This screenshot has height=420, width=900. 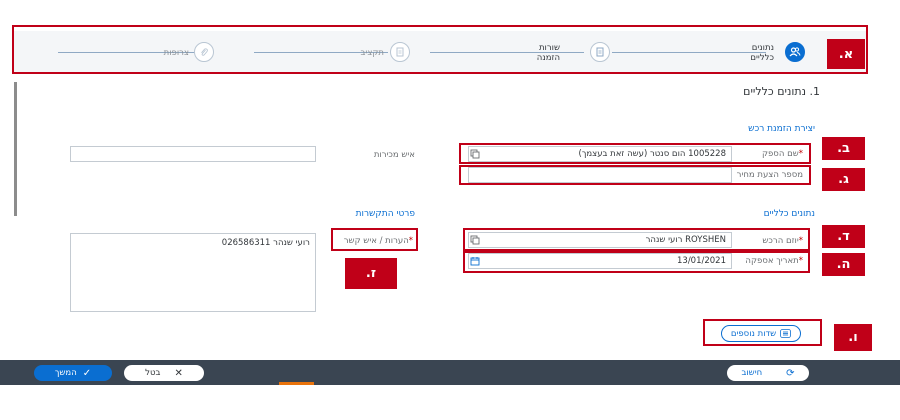 What do you see at coordinates (371, 273) in the screenshot?
I see `annotation-tag-z: ז.` at bounding box center [371, 273].